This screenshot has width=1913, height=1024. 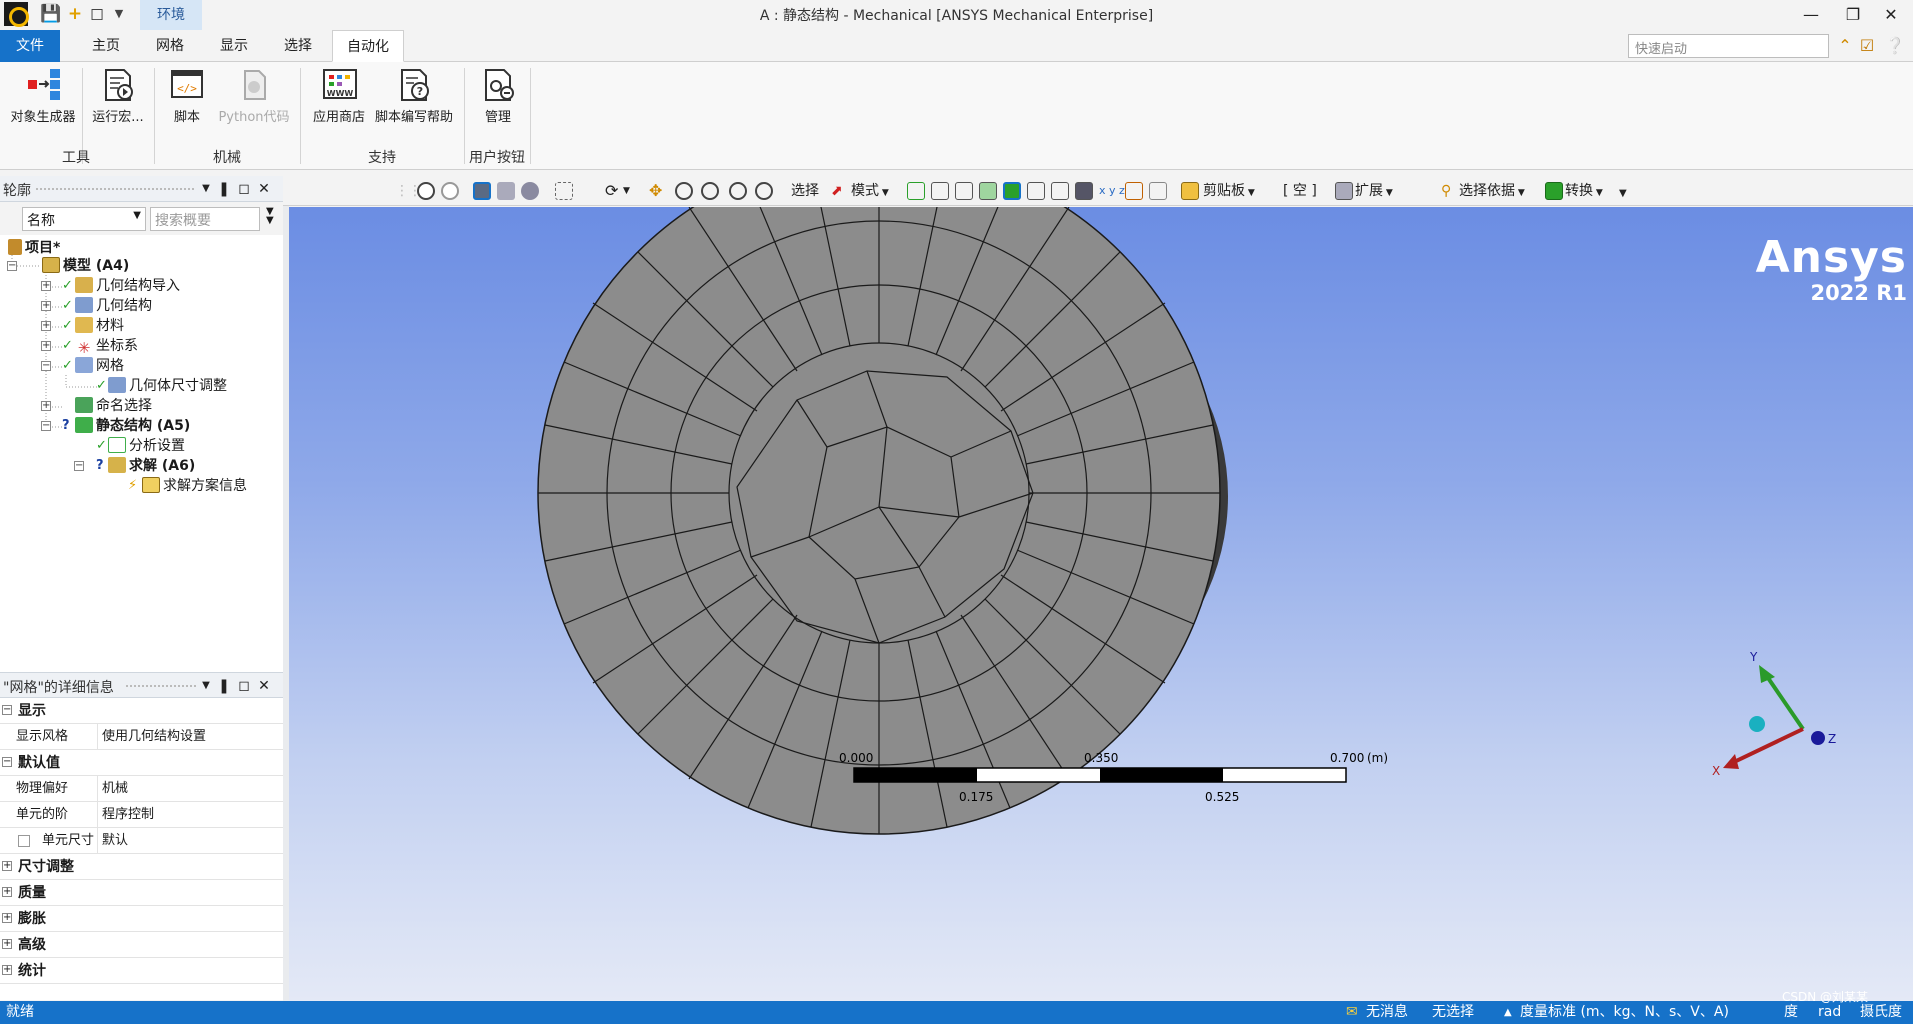 What do you see at coordinates (187, 96) in the screenshot?
I see `script-button: </> 脚本` at bounding box center [187, 96].